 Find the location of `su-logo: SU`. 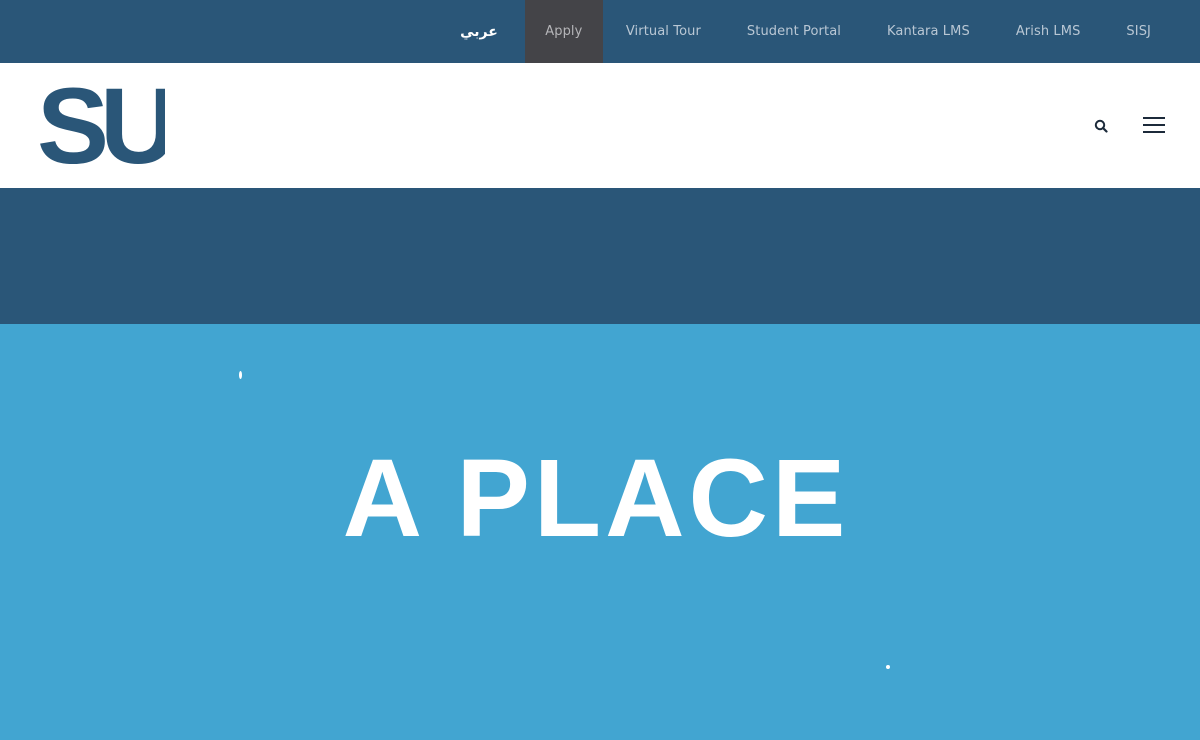

su-logo: SU is located at coordinates (109, 125).